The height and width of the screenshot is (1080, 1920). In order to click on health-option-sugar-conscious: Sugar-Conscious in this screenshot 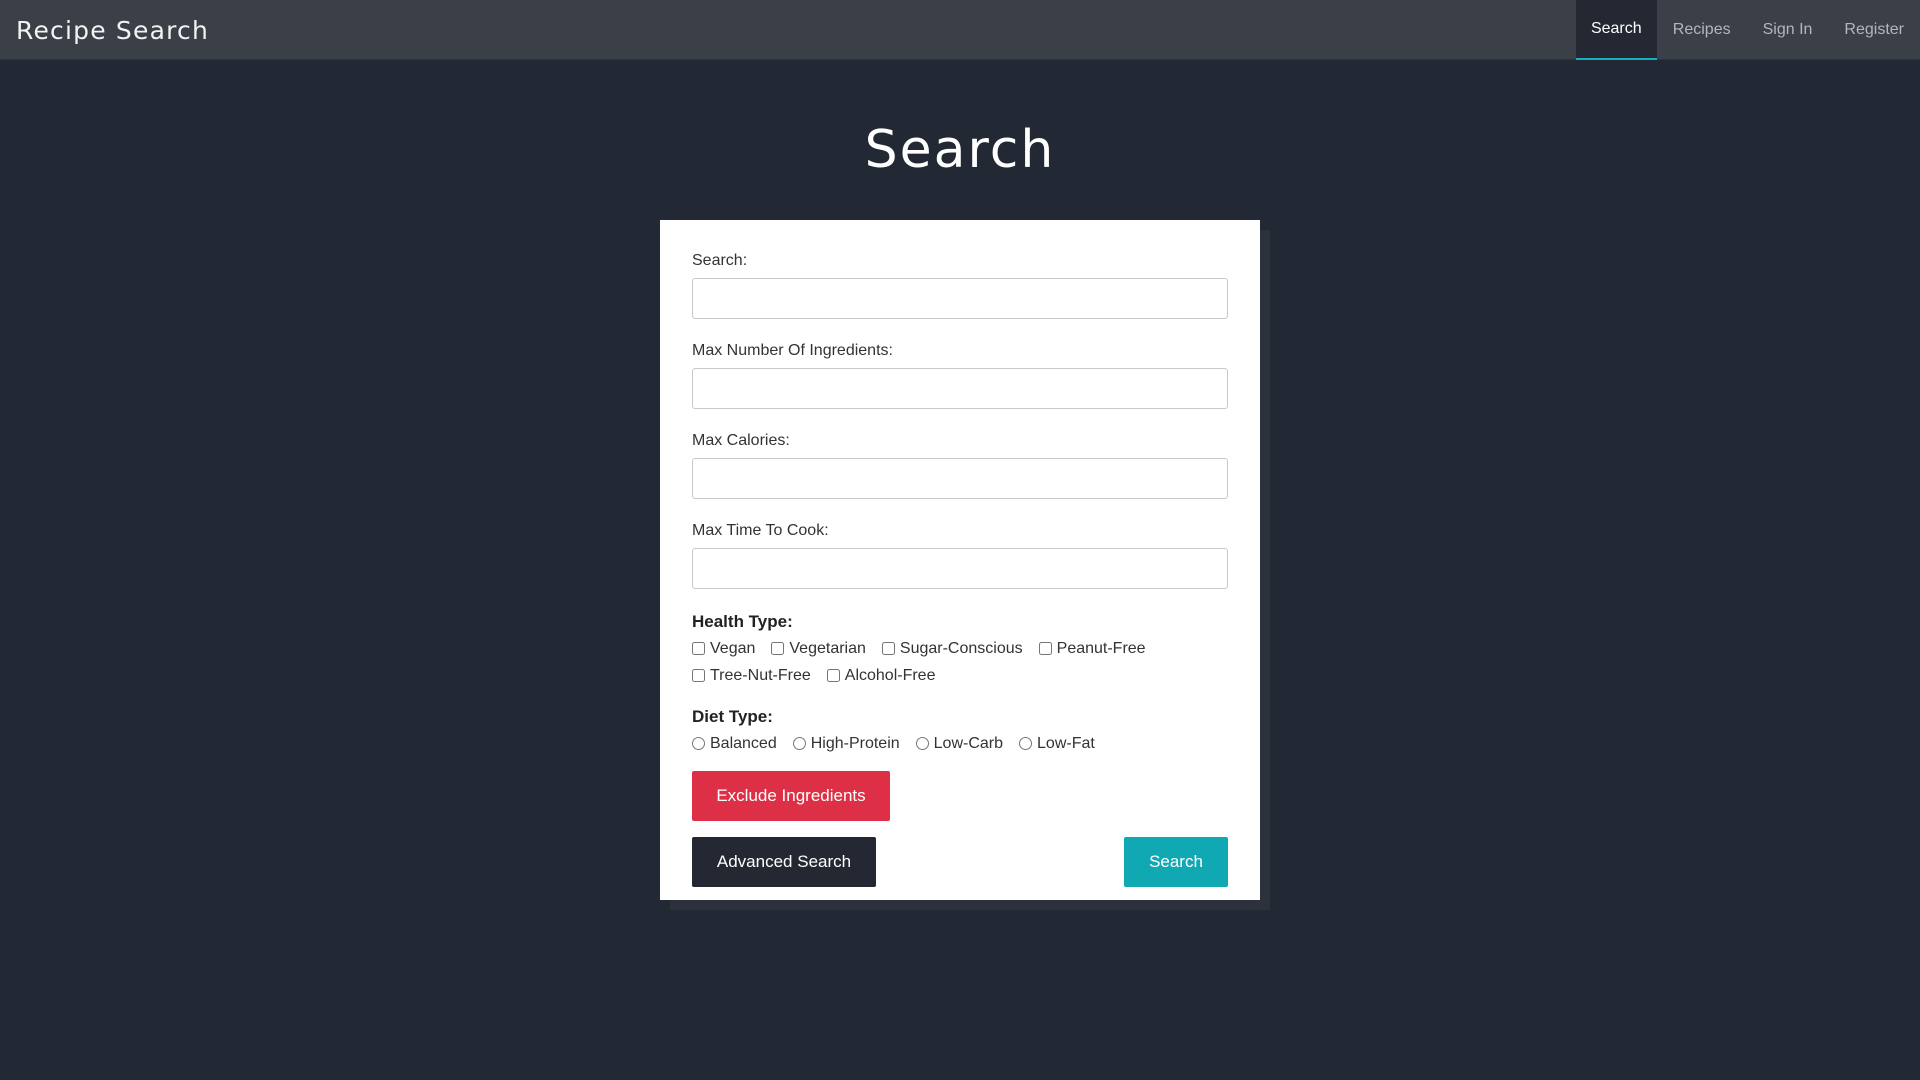, I will do `click(952, 648)`.